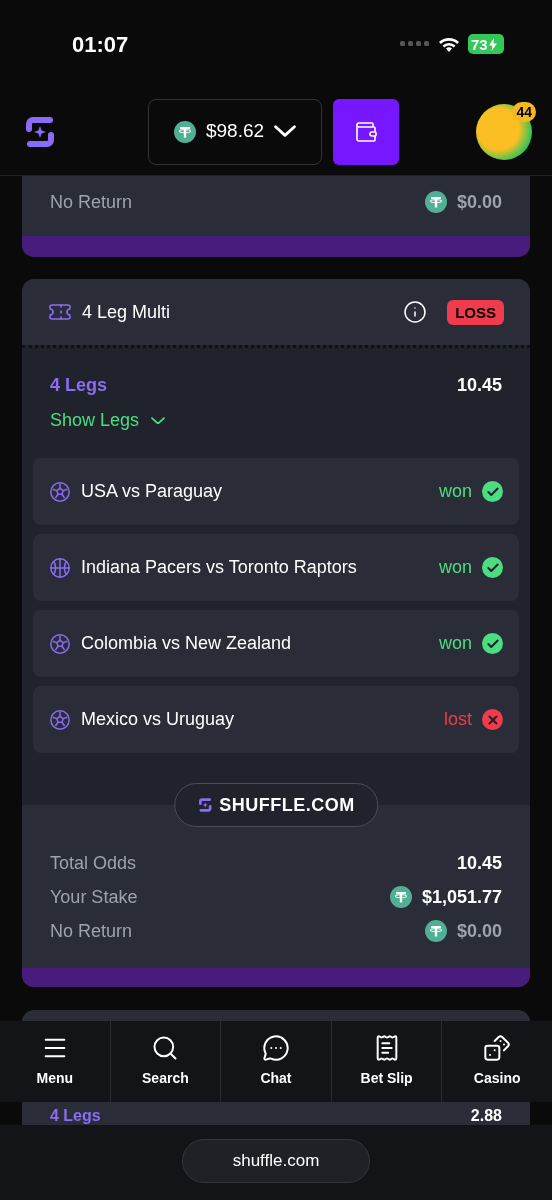 Image resolution: width=552 pixels, height=1200 pixels. I want to click on summary-label: Your Stake, so click(94, 897).